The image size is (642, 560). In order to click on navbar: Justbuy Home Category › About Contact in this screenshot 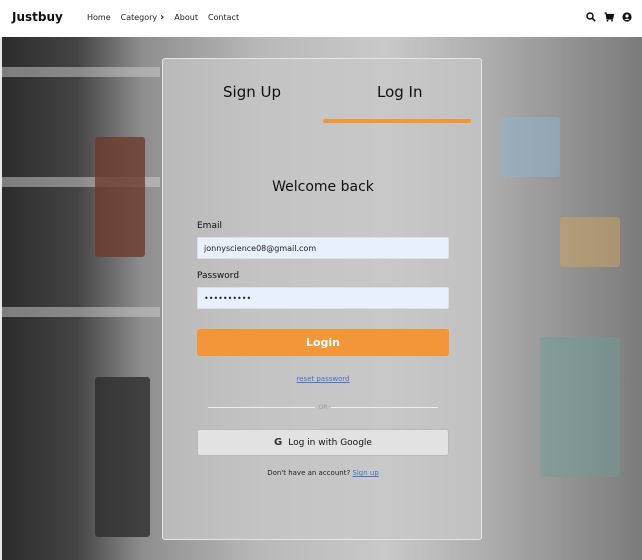, I will do `click(321, 18)`.